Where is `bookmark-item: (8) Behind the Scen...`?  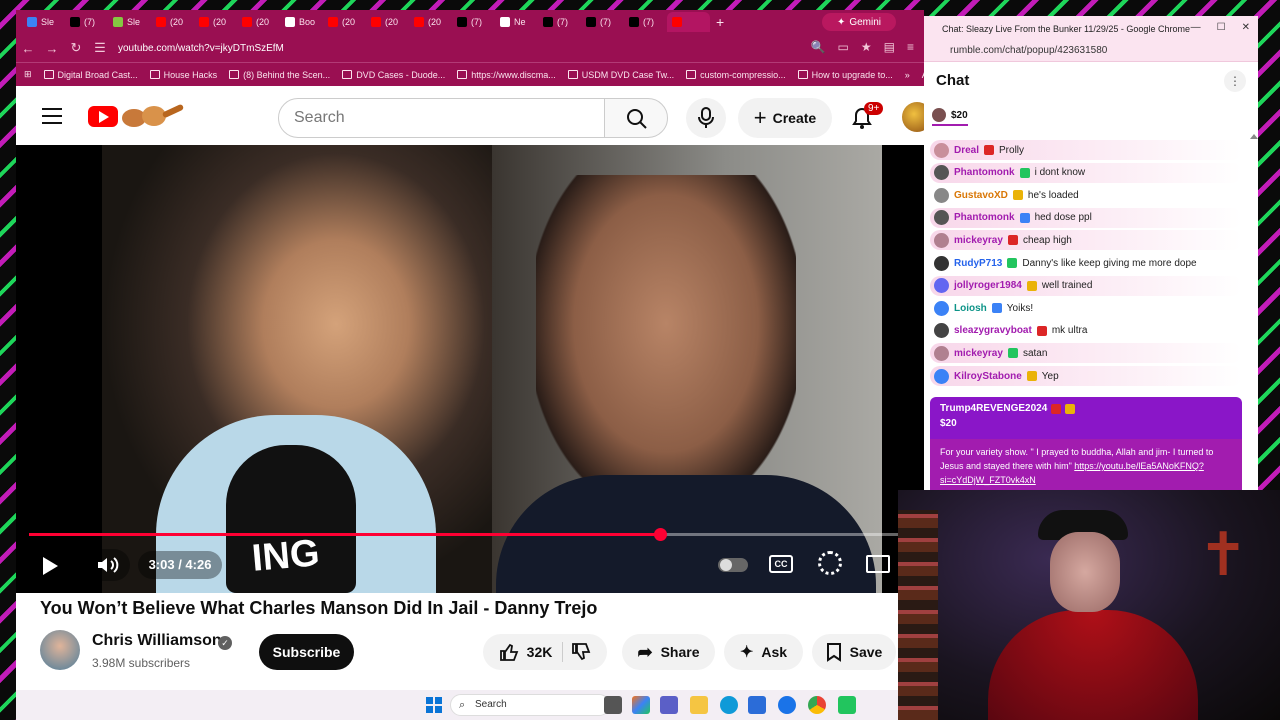 bookmark-item: (8) Behind the Scen... is located at coordinates (279, 75).